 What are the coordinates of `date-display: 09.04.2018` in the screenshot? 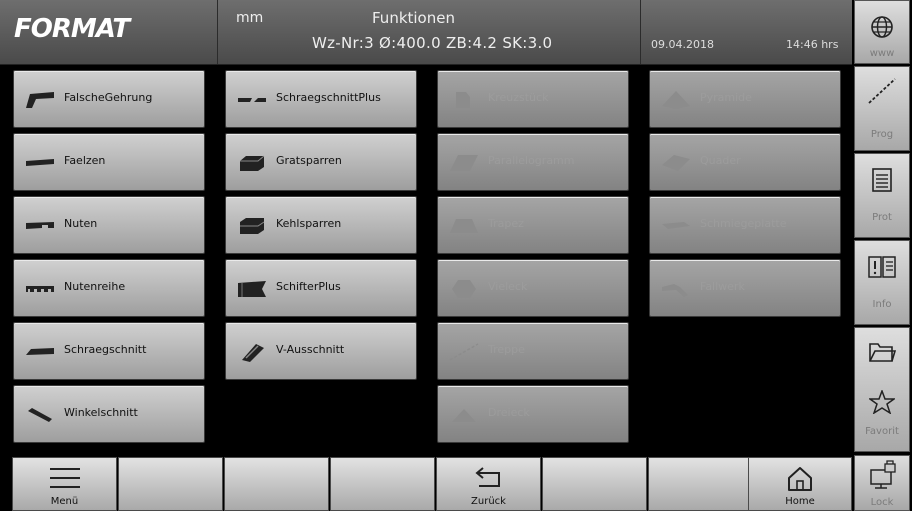 It's located at (682, 44).